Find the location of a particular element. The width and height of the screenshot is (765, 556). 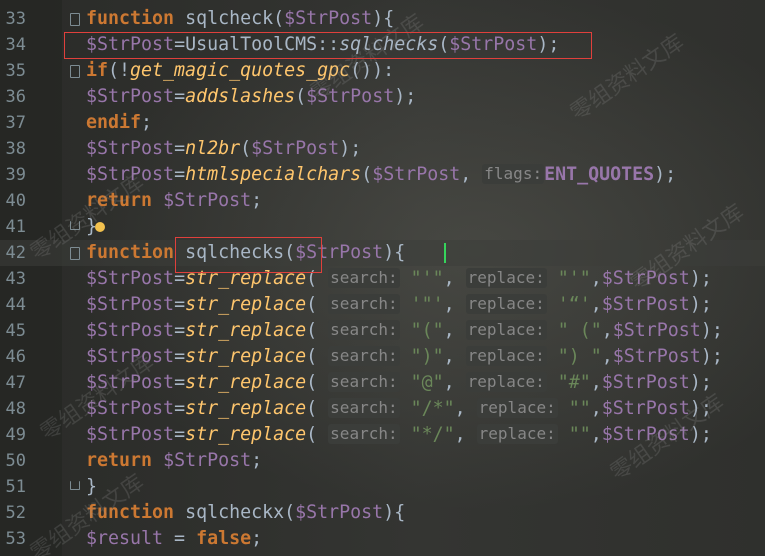

line-number: 51 is located at coordinates (15, 487).